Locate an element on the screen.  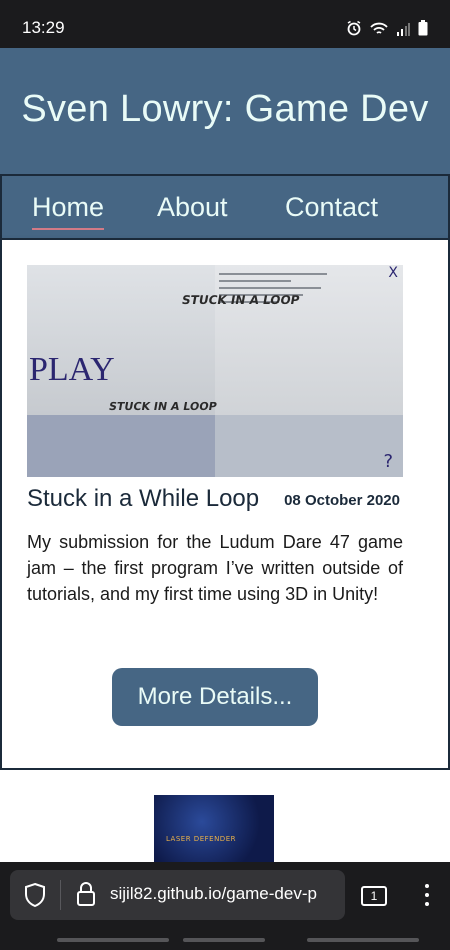
url-divider is located at coordinates (60, 895).